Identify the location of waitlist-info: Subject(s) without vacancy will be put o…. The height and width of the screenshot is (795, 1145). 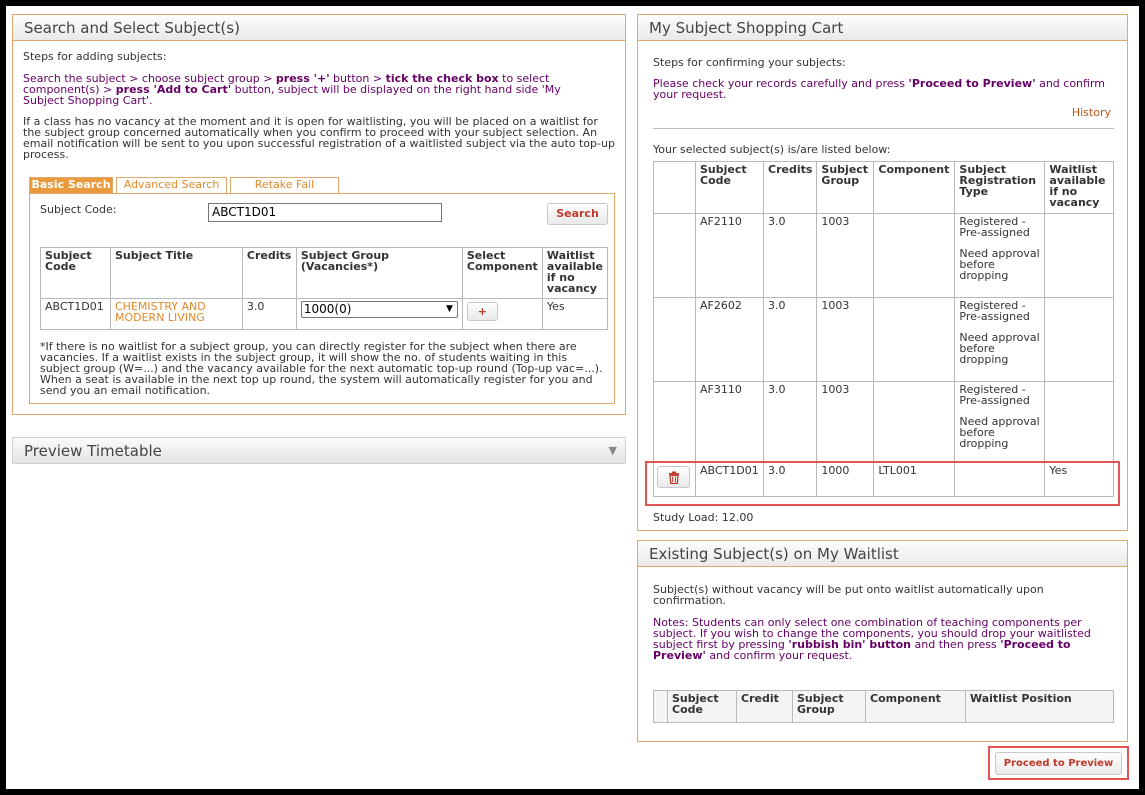
(848, 595).